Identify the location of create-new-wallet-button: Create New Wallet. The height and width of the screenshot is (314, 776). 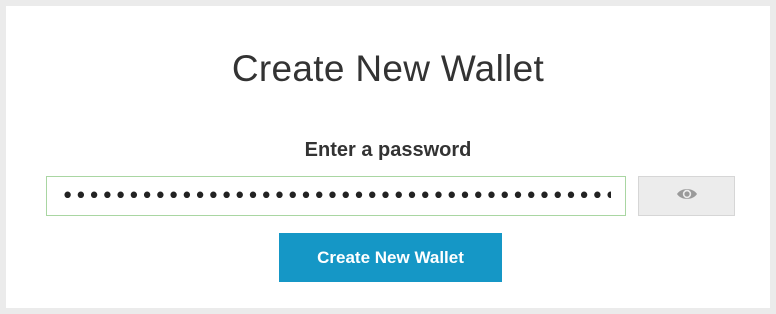
(390, 257).